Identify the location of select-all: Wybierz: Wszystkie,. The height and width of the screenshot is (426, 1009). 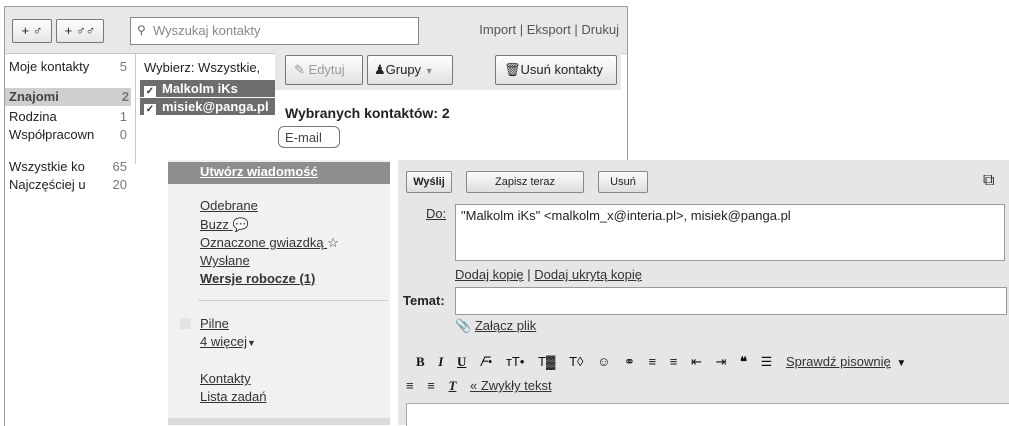
(213, 67).